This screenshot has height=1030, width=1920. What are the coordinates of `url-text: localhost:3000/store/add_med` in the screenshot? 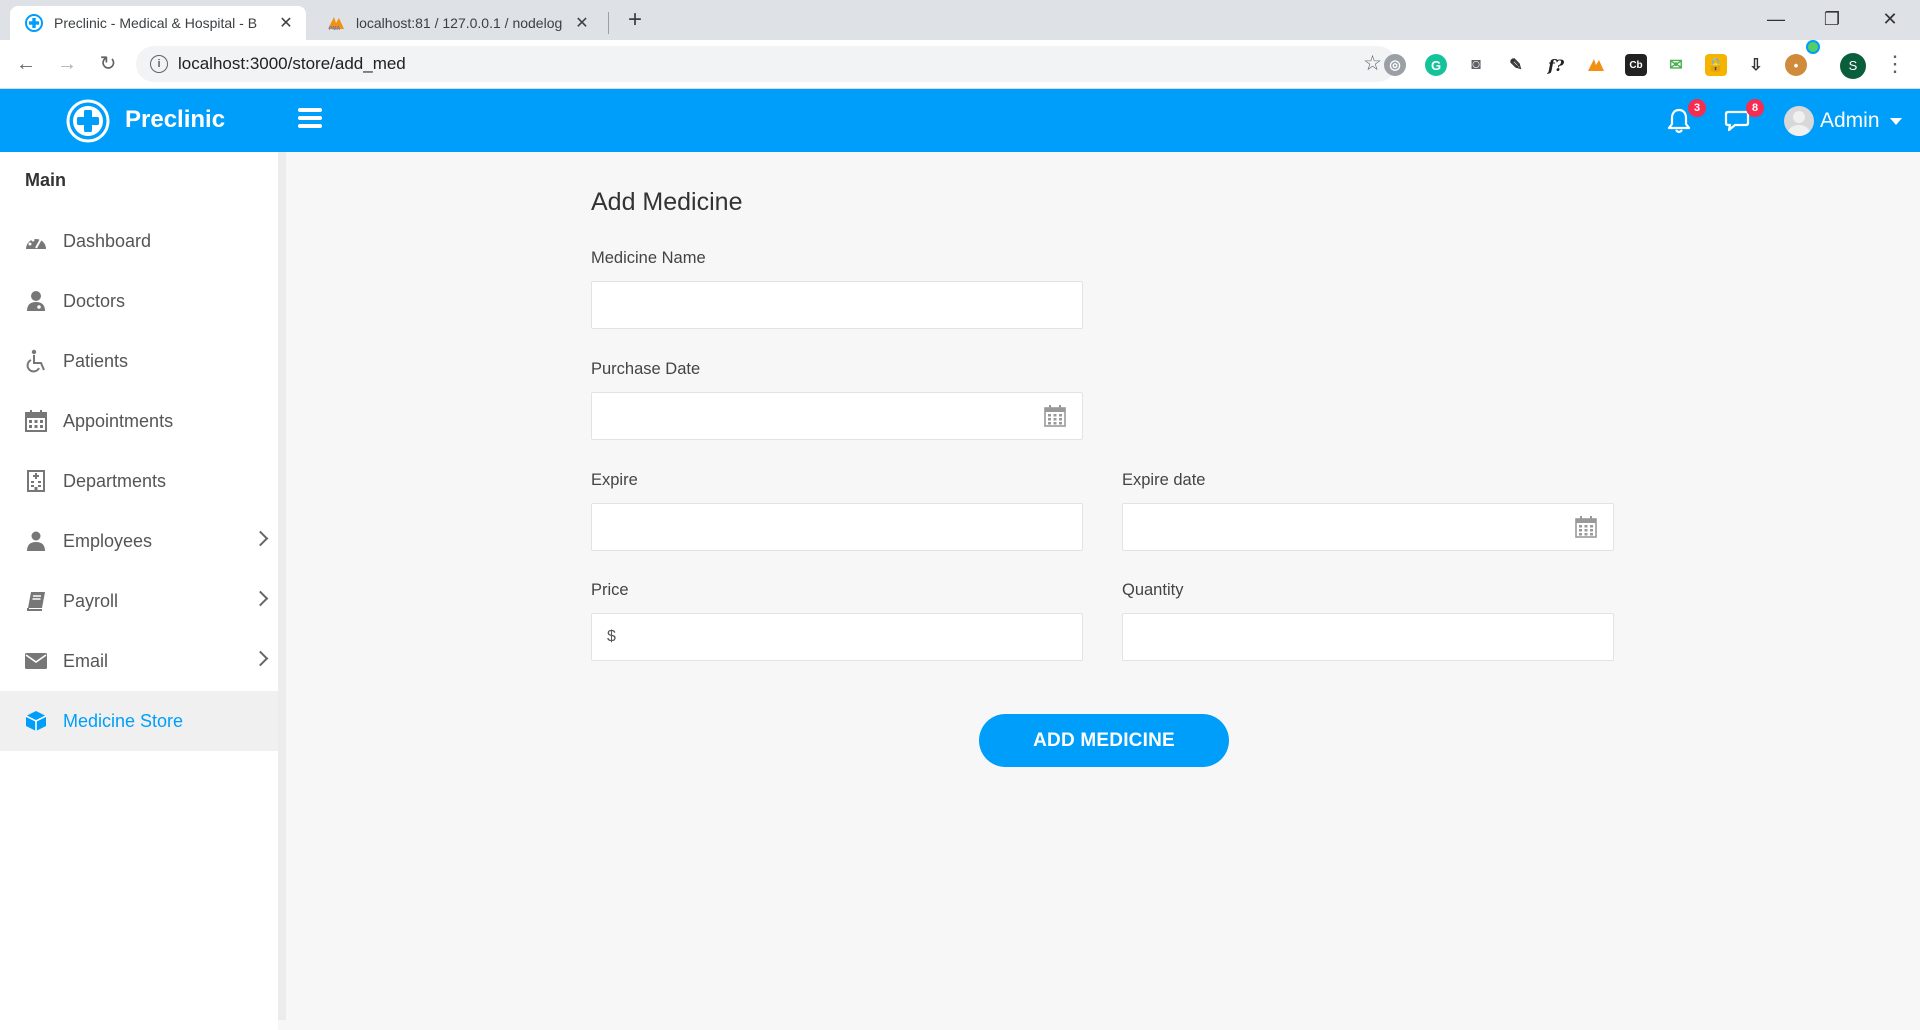 It's located at (292, 63).